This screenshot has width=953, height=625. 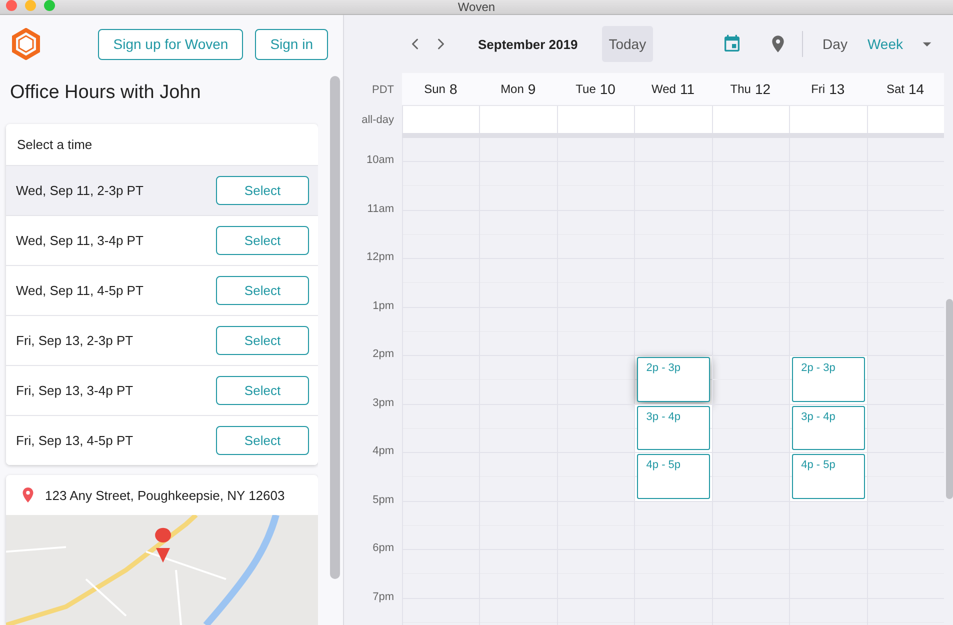 What do you see at coordinates (595, 89) in the screenshot?
I see `day-header: Tue 10` at bounding box center [595, 89].